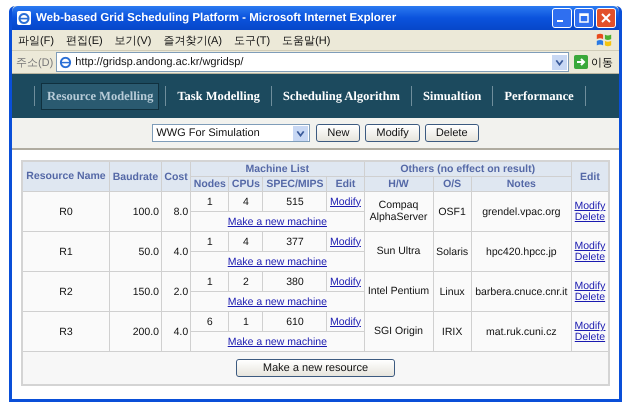  Describe the element at coordinates (135, 176) in the screenshot. I see `column-header: Baudrate` at that location.